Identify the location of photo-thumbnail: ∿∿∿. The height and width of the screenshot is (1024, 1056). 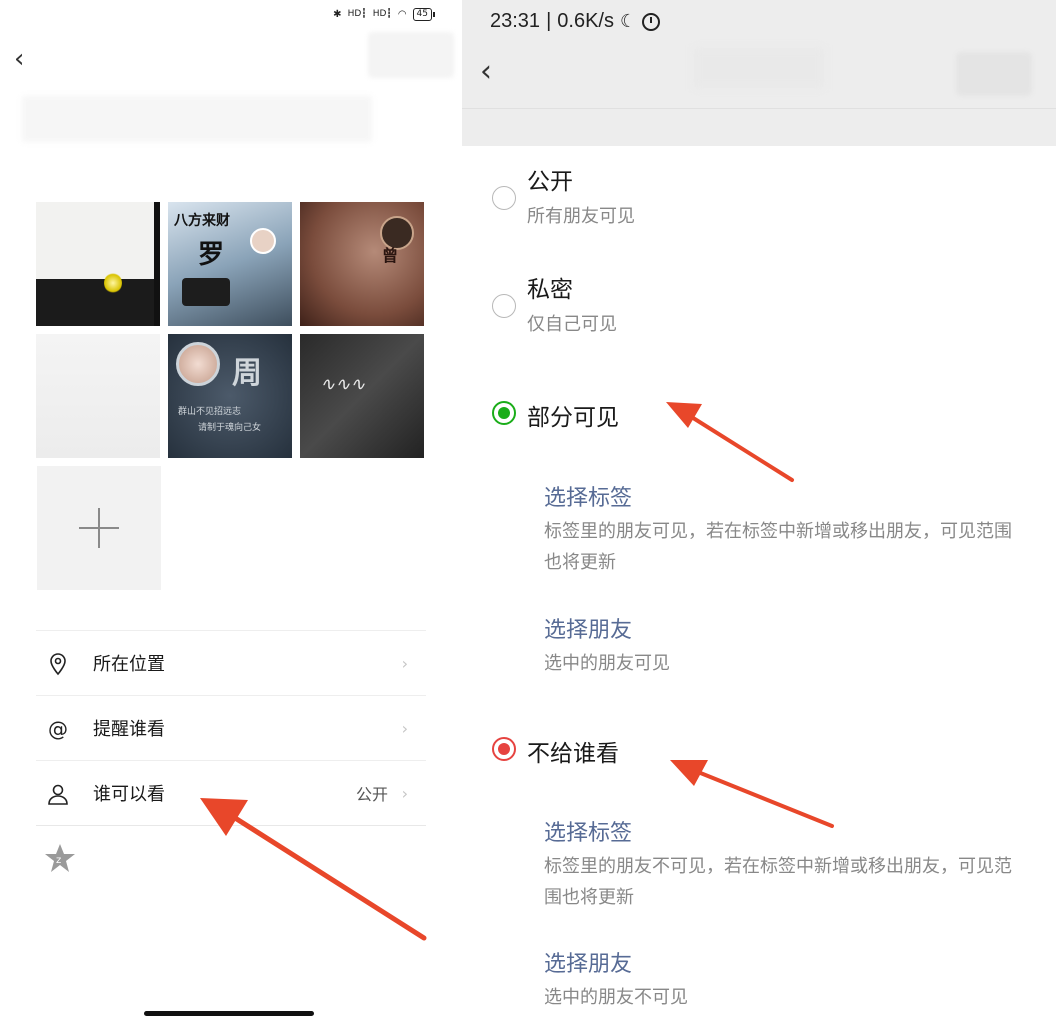
(362, 396).